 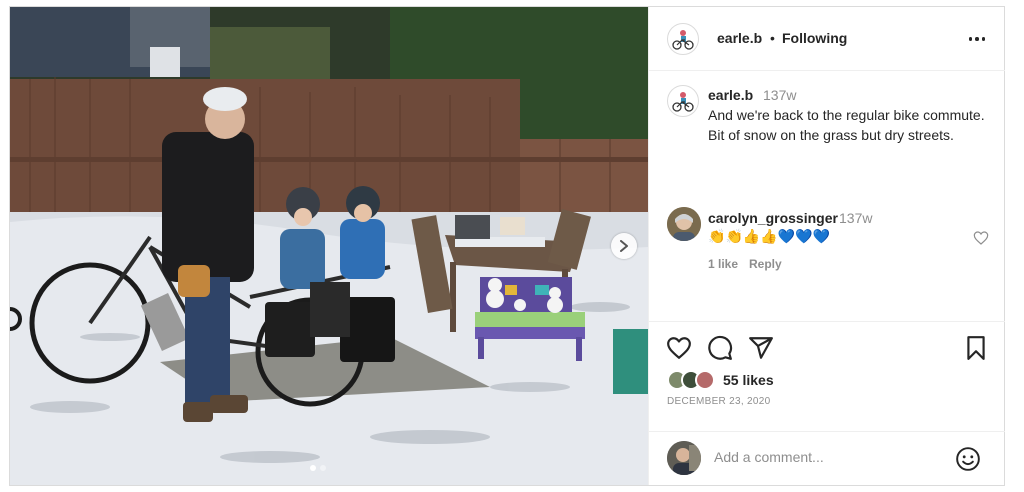 I want to click on commenter-avatar, so click(x=684, y=224).